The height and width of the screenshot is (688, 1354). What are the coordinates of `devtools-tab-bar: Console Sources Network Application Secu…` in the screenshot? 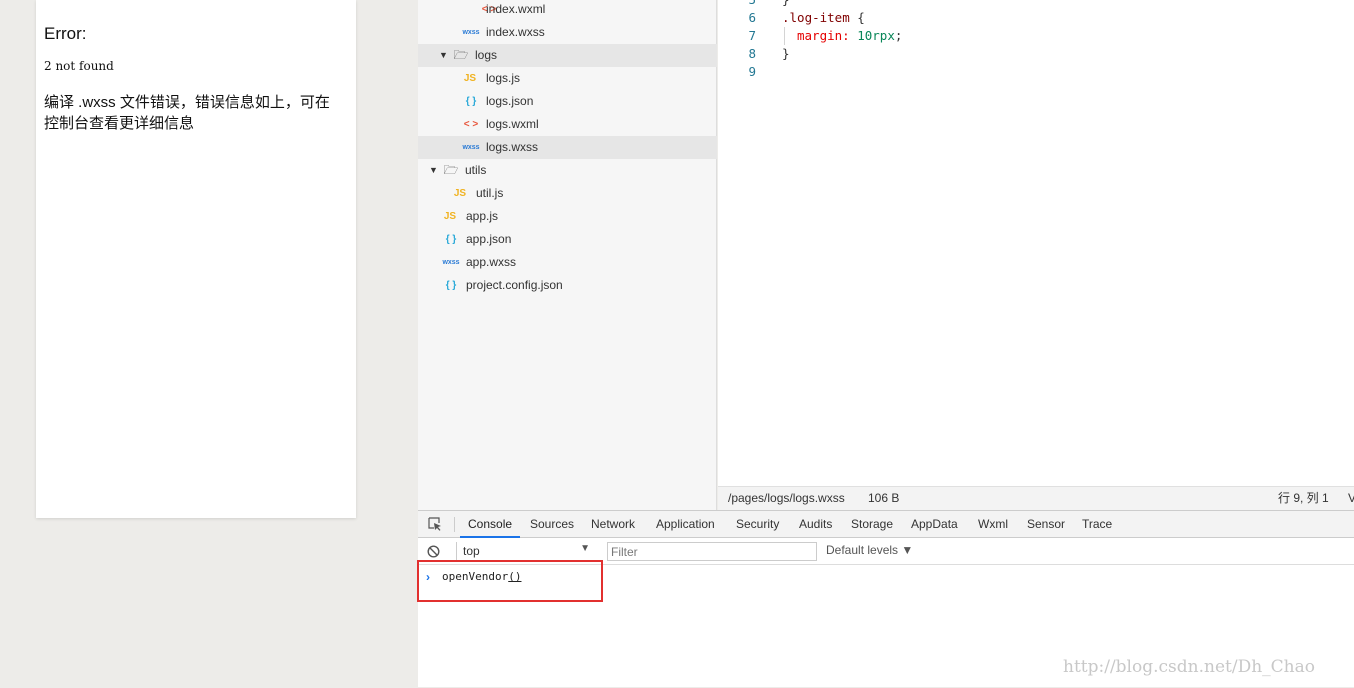 It's located at (886, 524).